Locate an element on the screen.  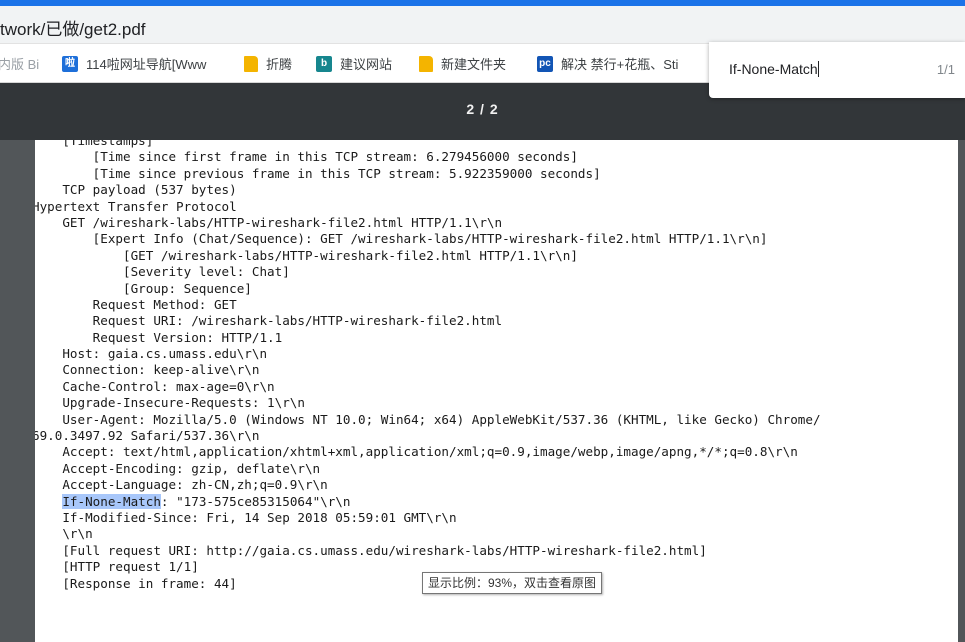
site-114-icon: 啦 is located at coordinates (70, 63).